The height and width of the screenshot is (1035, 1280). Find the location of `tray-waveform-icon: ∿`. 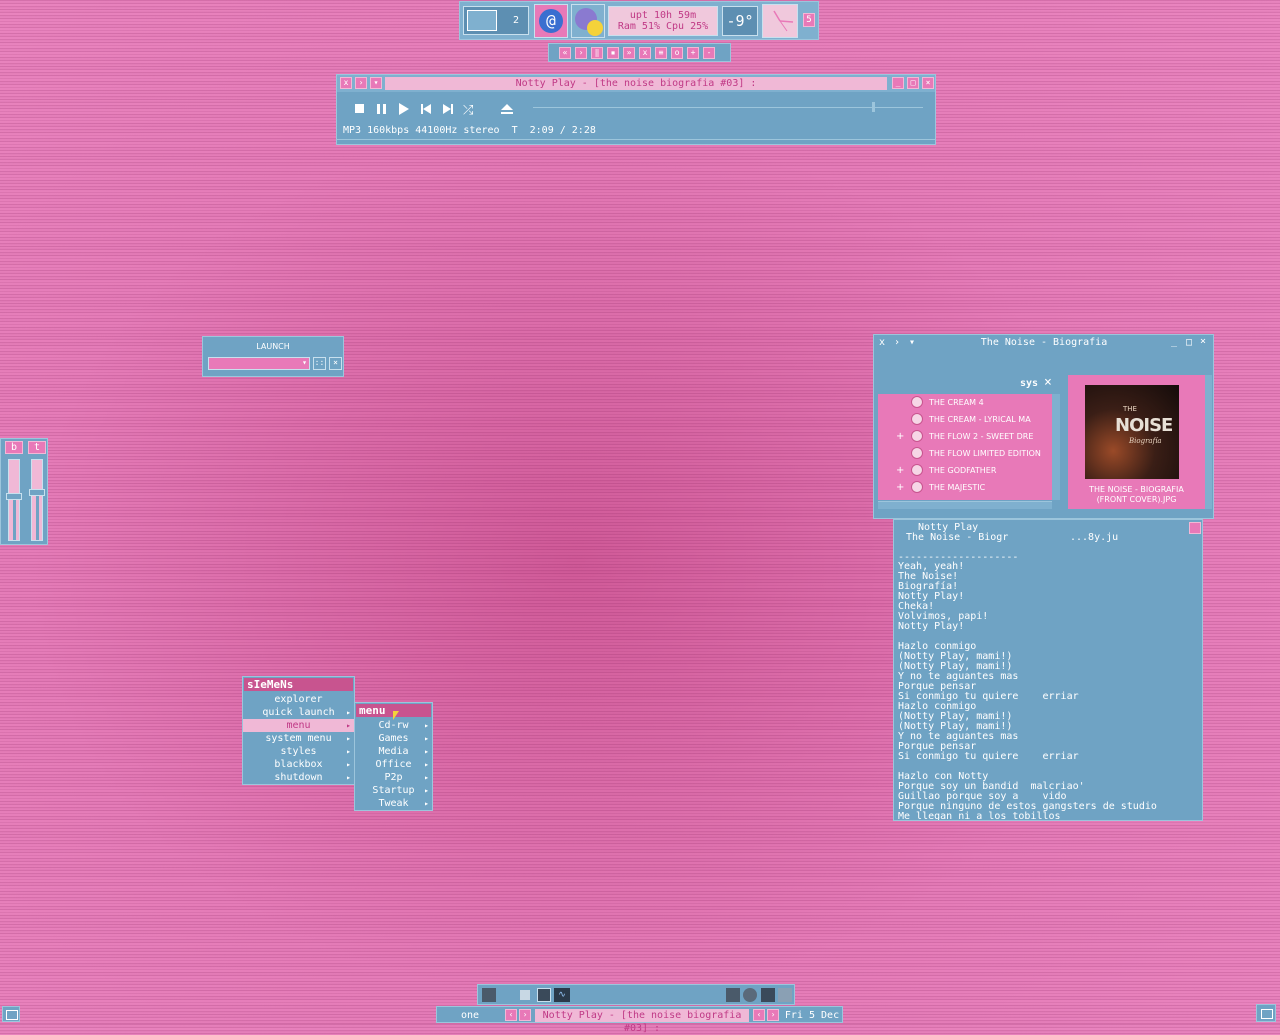

tray-waveform-icon: ∿ is located at coordinates (562, 995).